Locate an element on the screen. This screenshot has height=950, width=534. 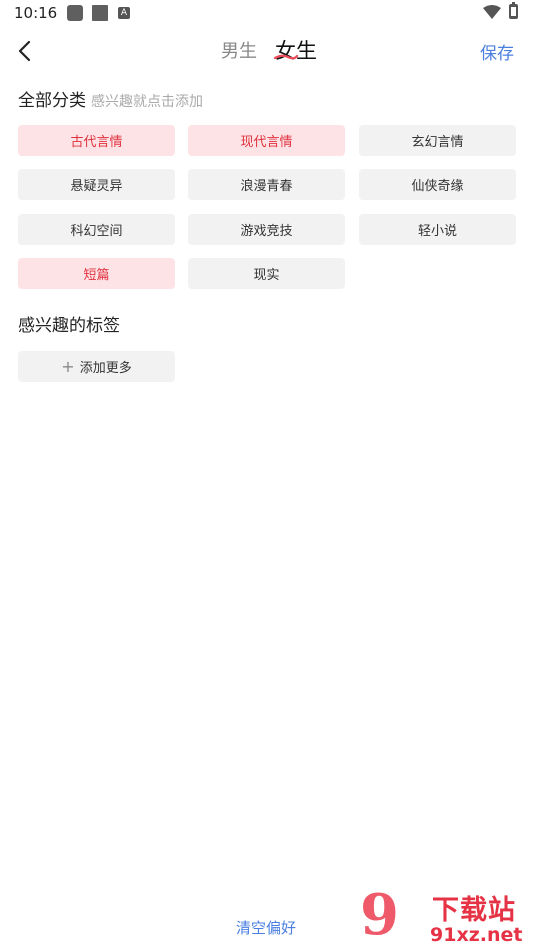
category-chip: 浪漫青春 is located at coordinates (266, 184).